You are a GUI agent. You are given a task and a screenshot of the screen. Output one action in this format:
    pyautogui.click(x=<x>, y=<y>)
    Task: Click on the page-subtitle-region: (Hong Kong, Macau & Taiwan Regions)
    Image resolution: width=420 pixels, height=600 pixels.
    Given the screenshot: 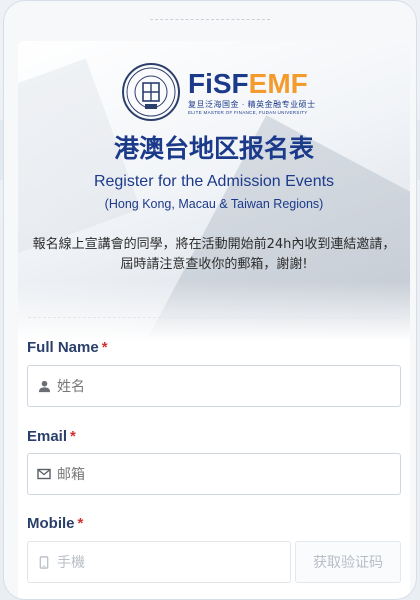 What is the action you would take?
    pyautogui.click(x=214, y=204)
    